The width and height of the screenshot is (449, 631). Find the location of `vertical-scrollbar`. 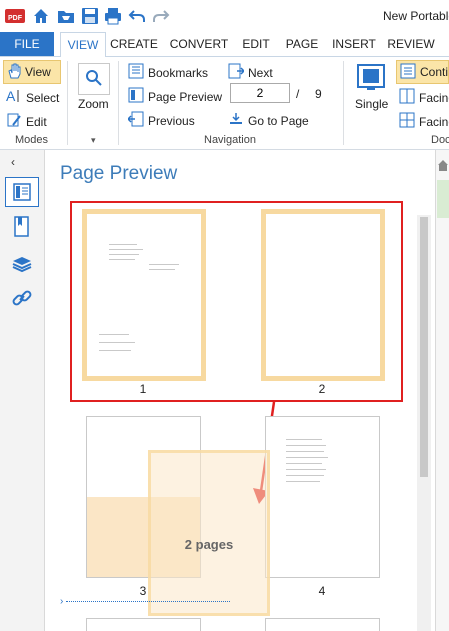

vertical-scrollbar is located at coordinates (424, 423).